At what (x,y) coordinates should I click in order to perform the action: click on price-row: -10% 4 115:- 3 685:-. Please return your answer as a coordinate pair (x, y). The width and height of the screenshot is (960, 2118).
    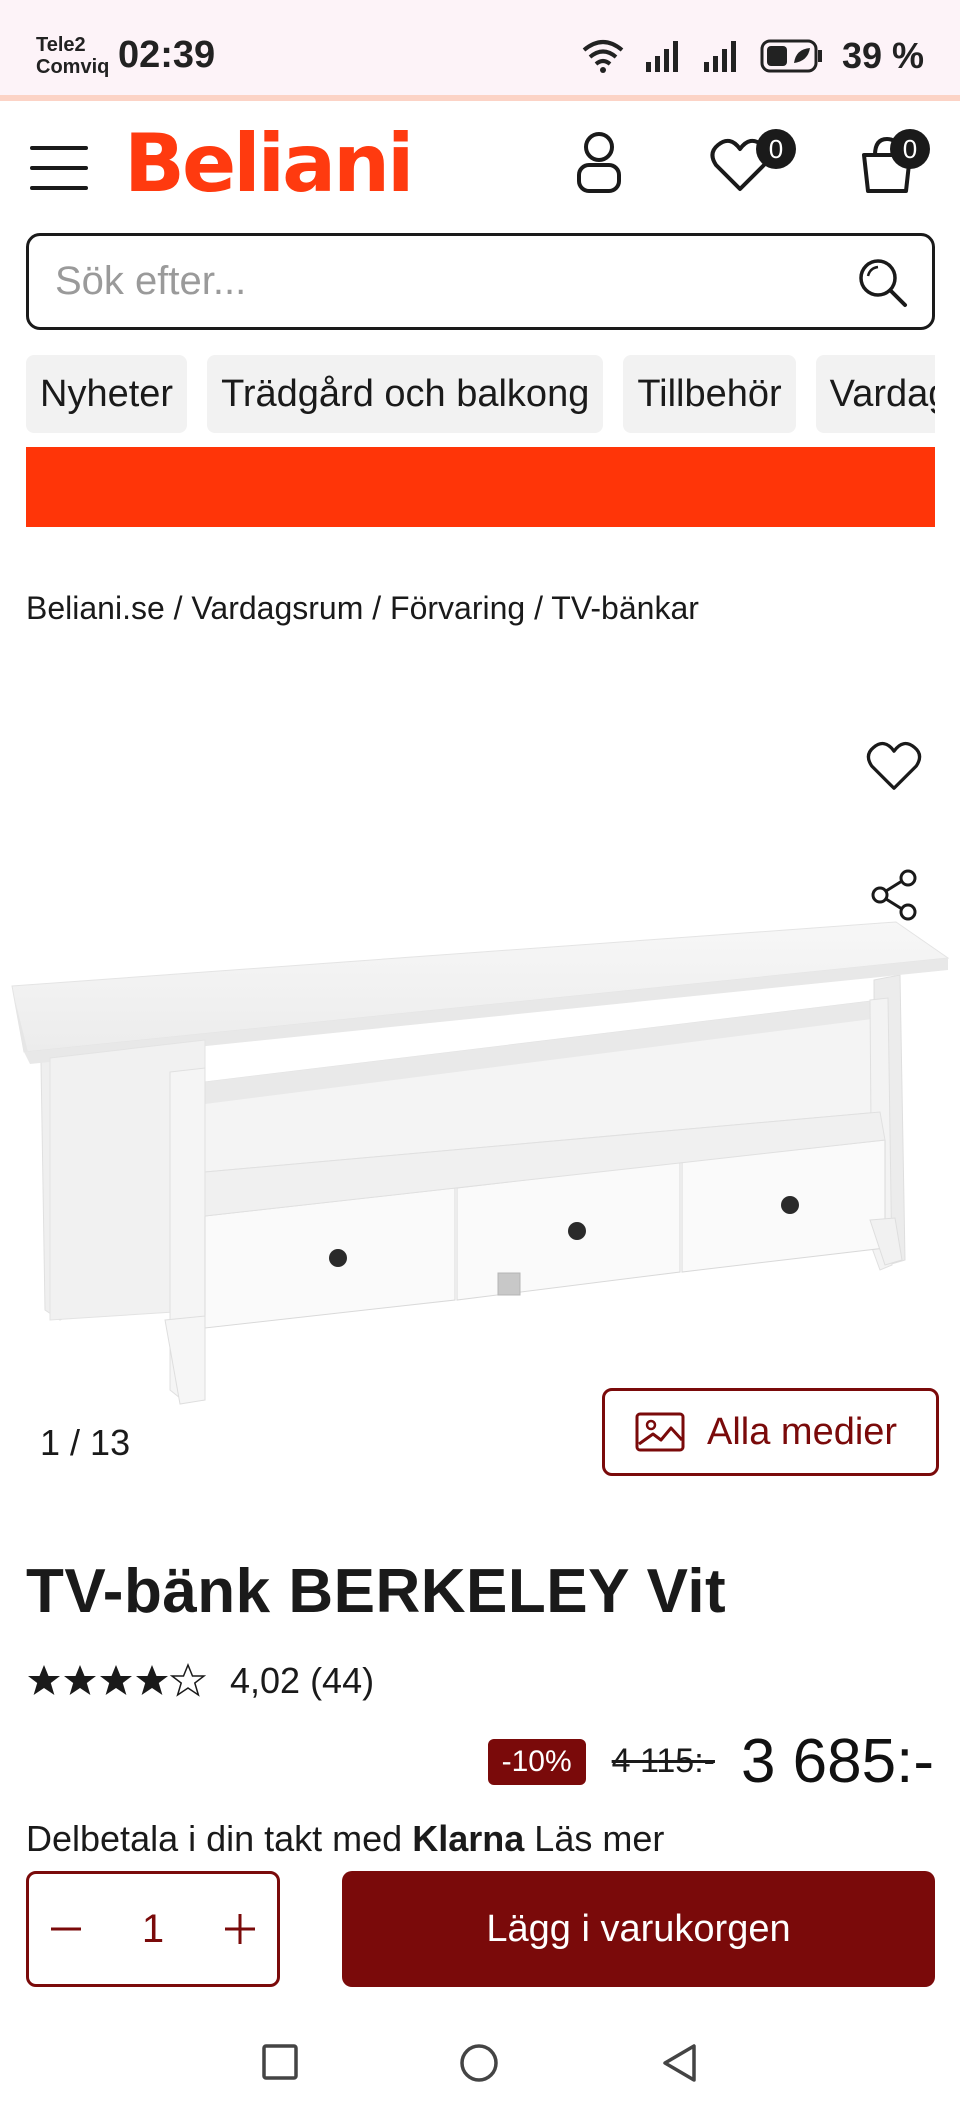
    Looking at the image, I should click on (710, 1761).